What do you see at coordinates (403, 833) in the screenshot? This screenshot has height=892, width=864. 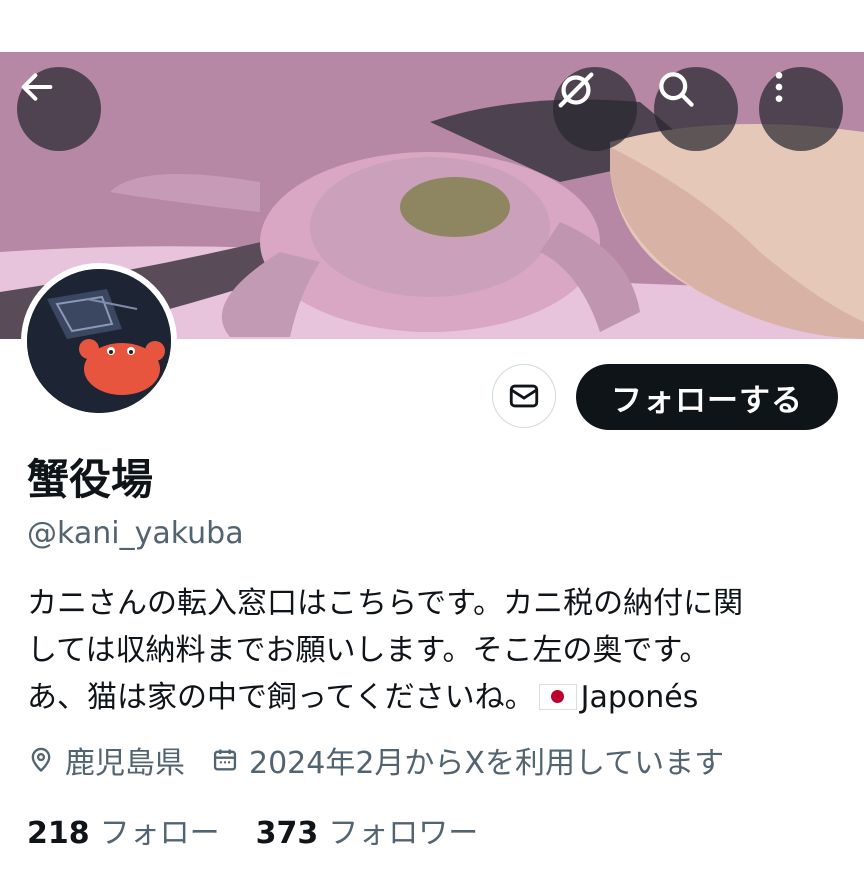 I see `followers-label: フォロワー` at bounding box center [403, 833].